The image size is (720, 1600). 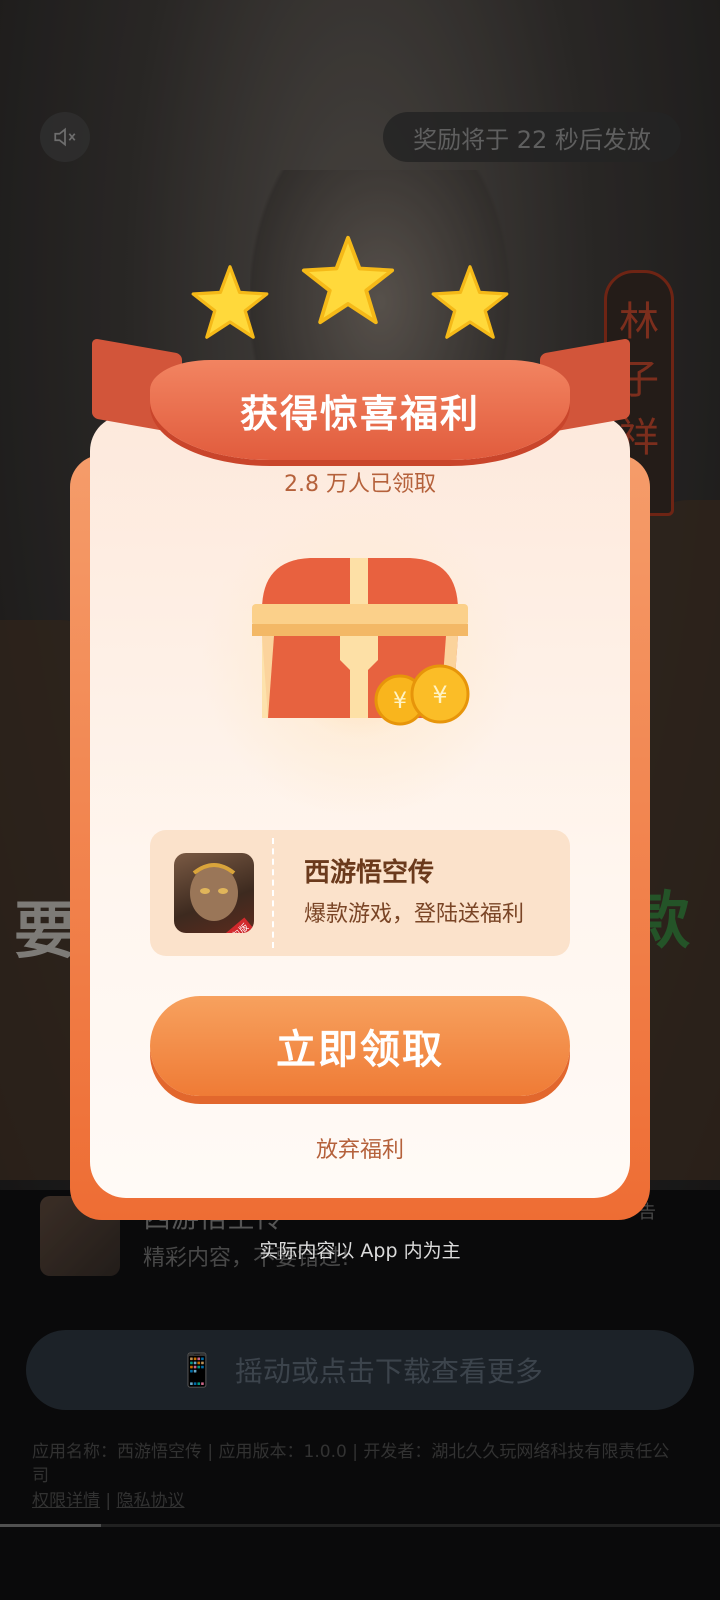 What do you see at coordinates (360, 1251) in the screenshot?
I see `content-disclaimer: 实际内容以 App 内为主` at bounding box center [360, 1251].